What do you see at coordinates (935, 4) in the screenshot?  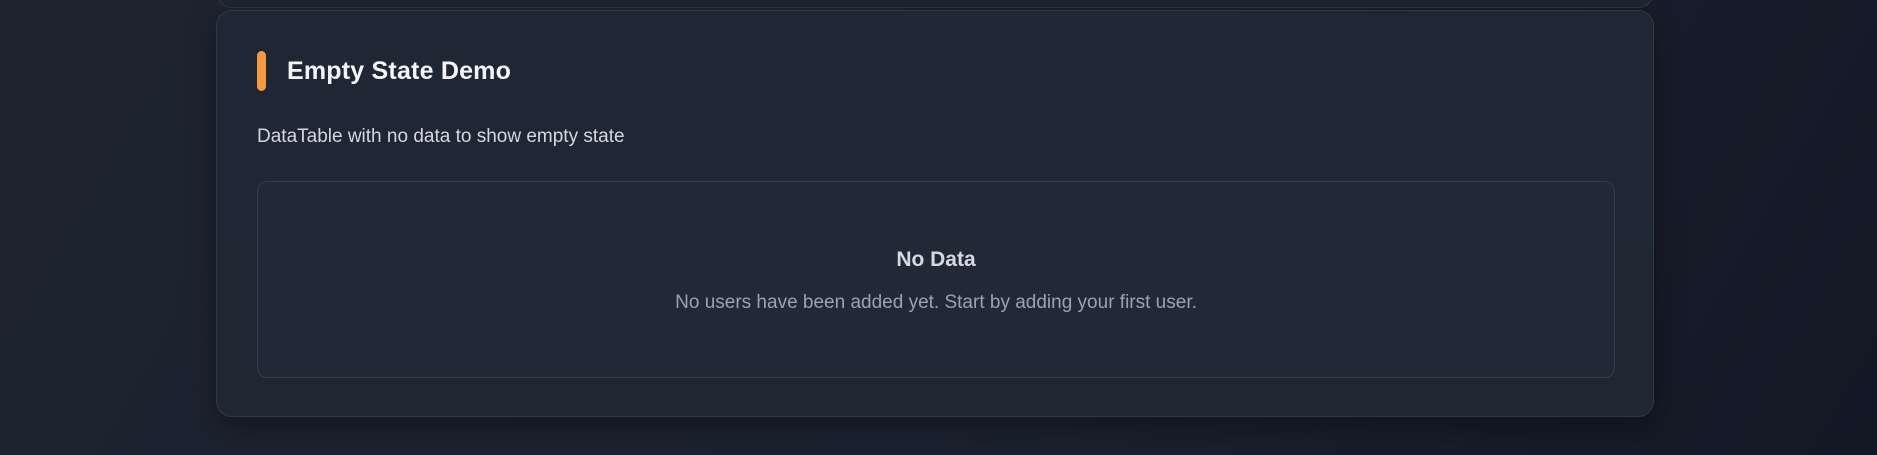 I see `previous-card-bottom` at bounding box center [935, 4].